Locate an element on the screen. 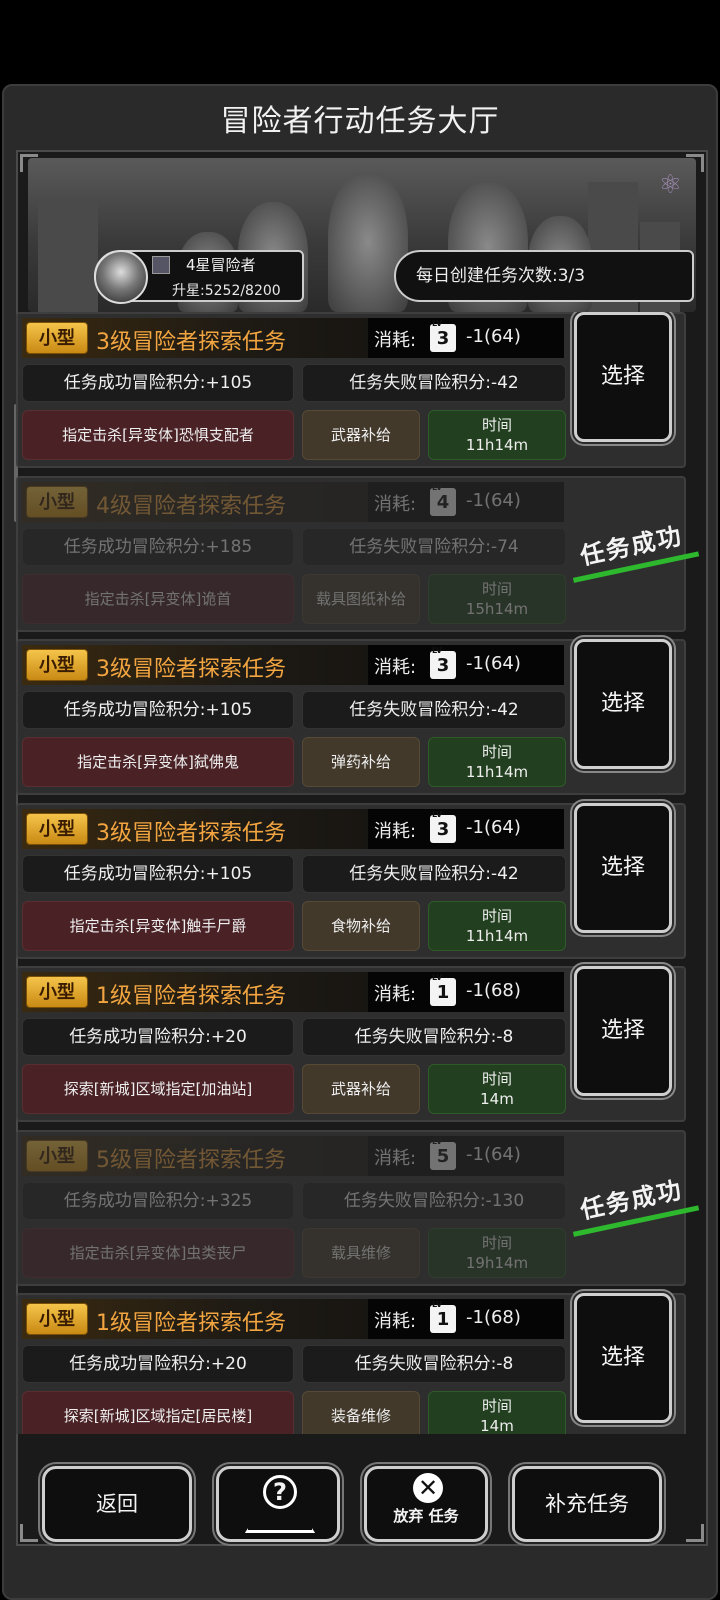  abandon-mission-button: ✕ 放弃 任务 is located at coordinates (426, 1504).